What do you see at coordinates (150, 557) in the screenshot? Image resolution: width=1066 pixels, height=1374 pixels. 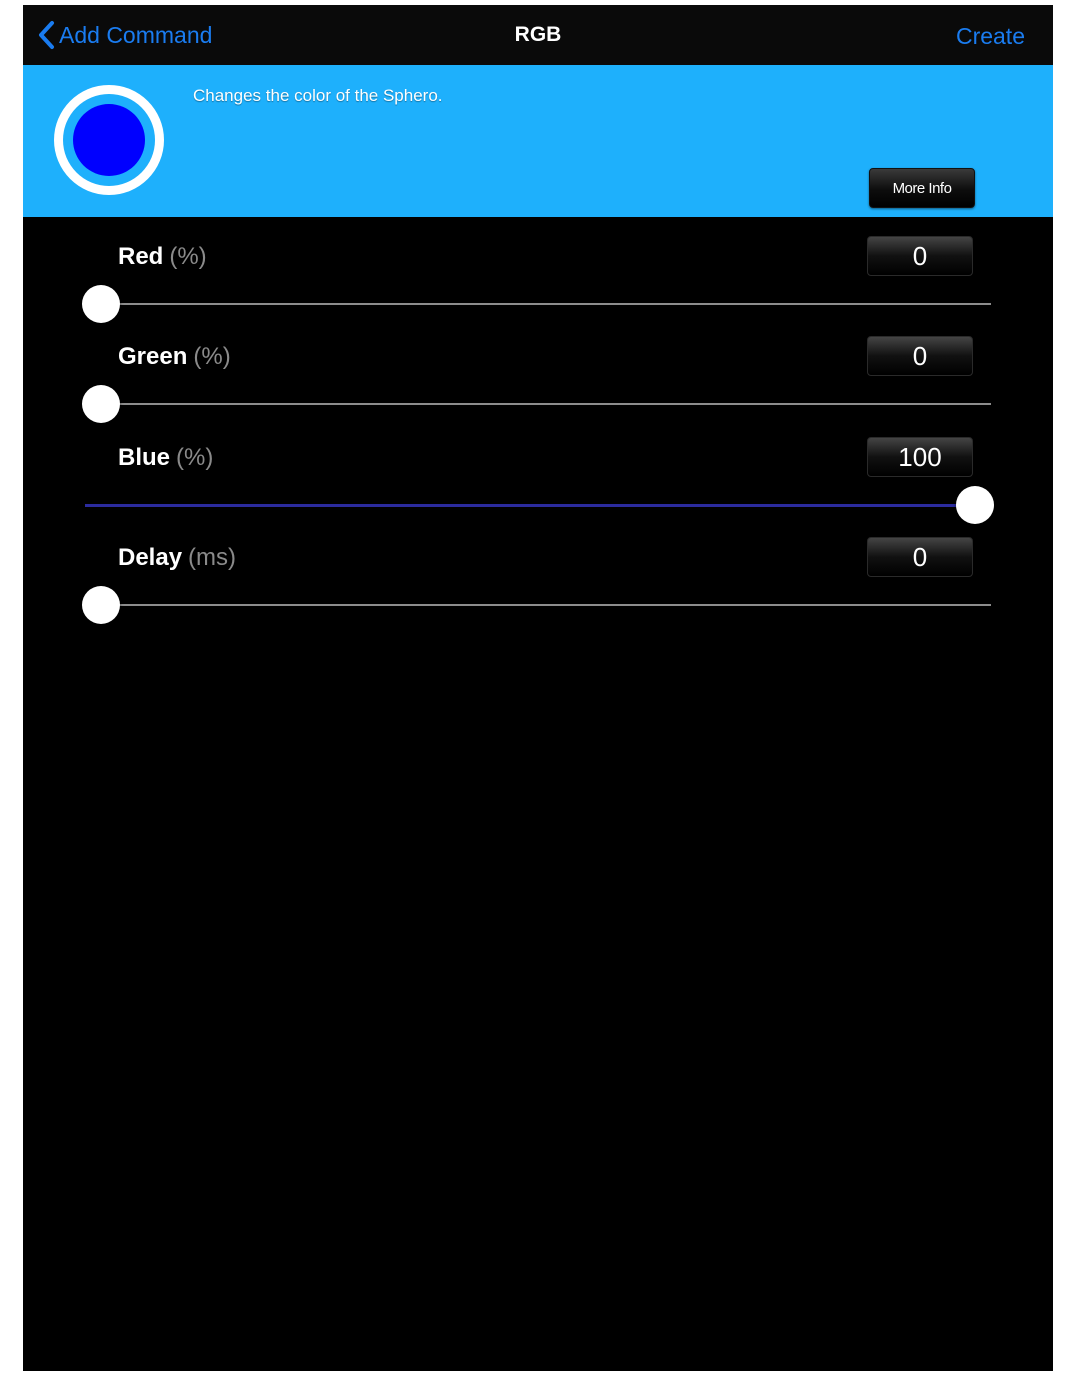 I see `control-name: Delay` at bounding box center [150, 557].